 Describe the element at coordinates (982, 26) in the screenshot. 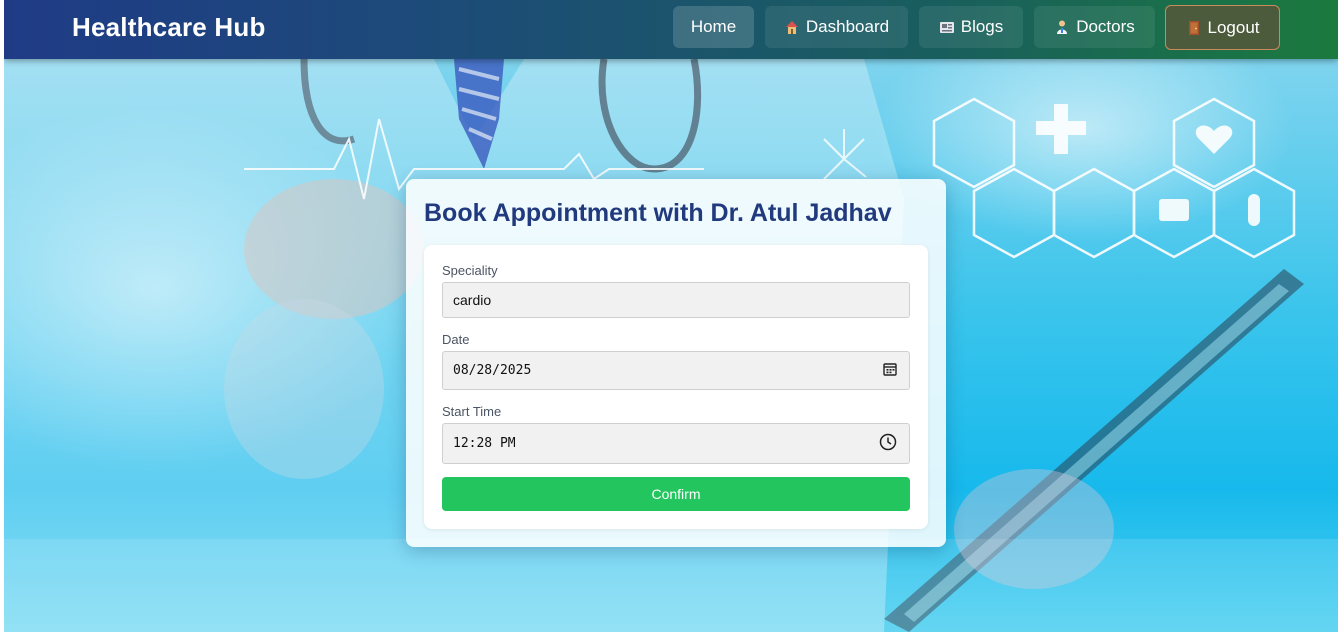

I see `nav-blogs-label: Blogs` at that location.